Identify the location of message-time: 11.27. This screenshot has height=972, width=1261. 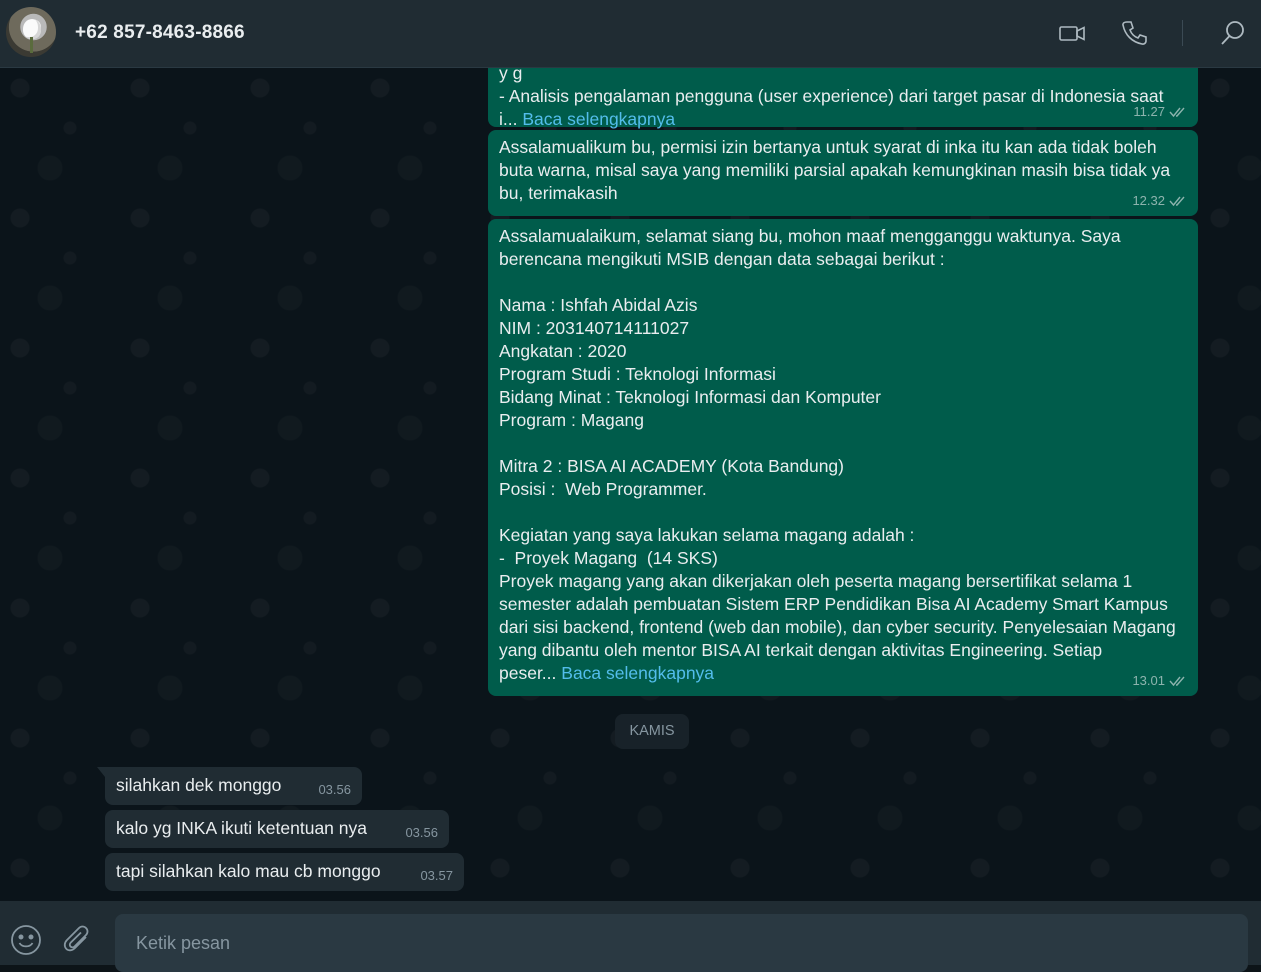
(1149, 111).